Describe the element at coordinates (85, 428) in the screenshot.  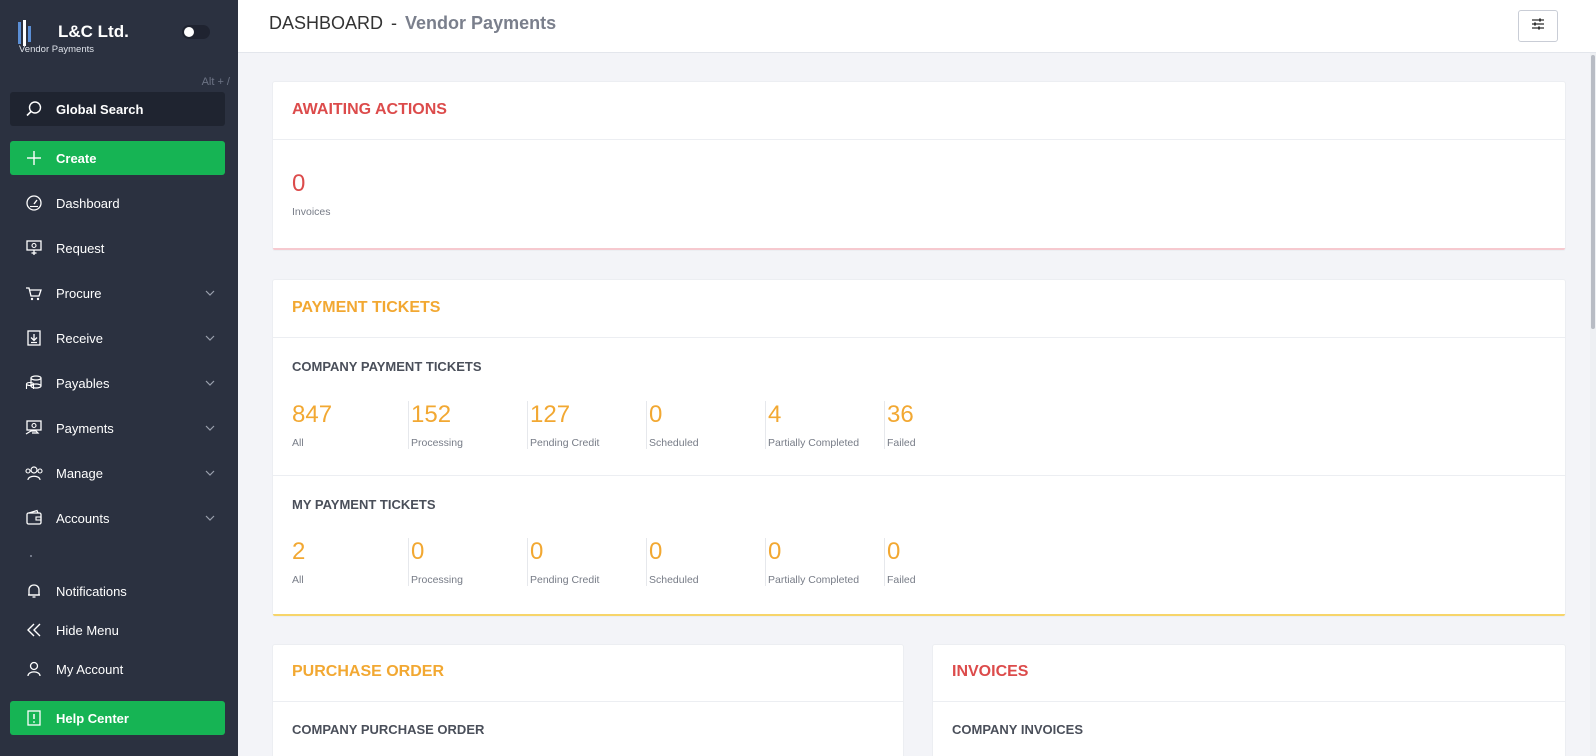
I see `sidebar-item-label: Payments` at that location.